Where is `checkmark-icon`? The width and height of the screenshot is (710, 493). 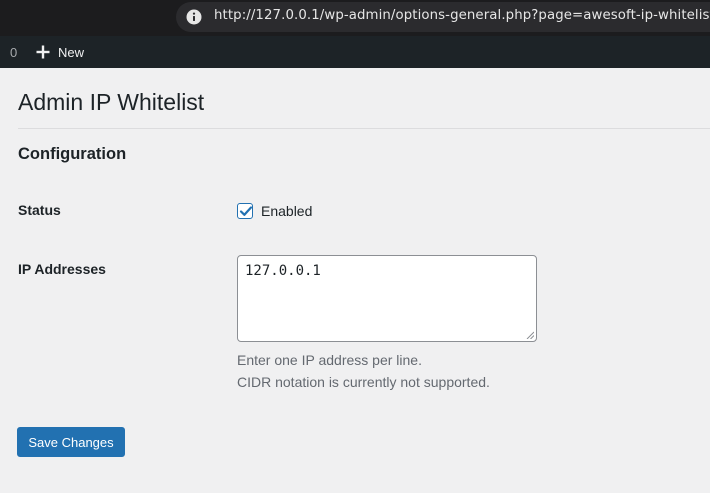 checkmark-icon is located at coordinates (246, 211).